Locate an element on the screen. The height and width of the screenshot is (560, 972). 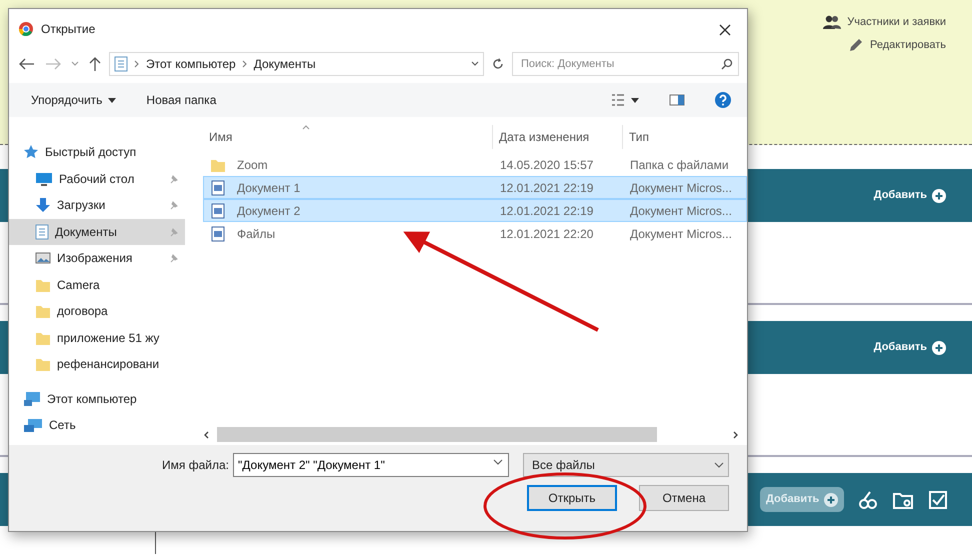
nav-item: Camera is located at coordinates (97, 285).